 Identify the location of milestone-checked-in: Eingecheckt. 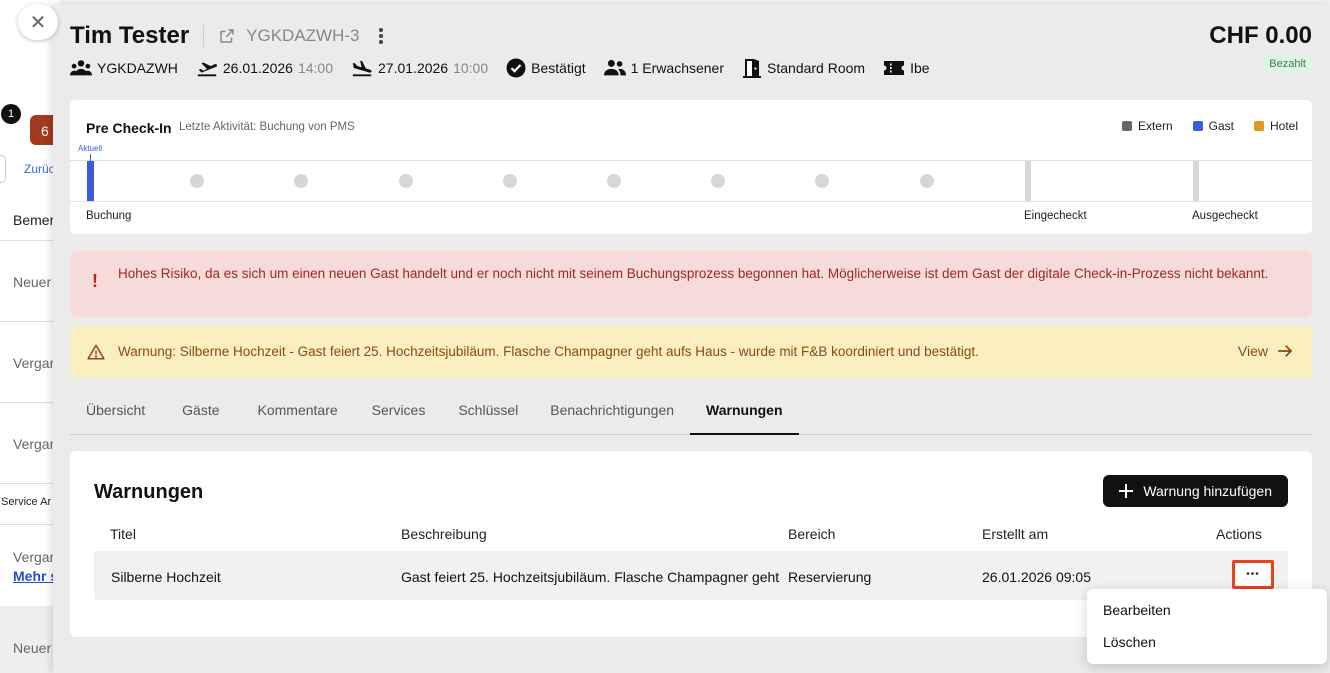
(1055, 216).